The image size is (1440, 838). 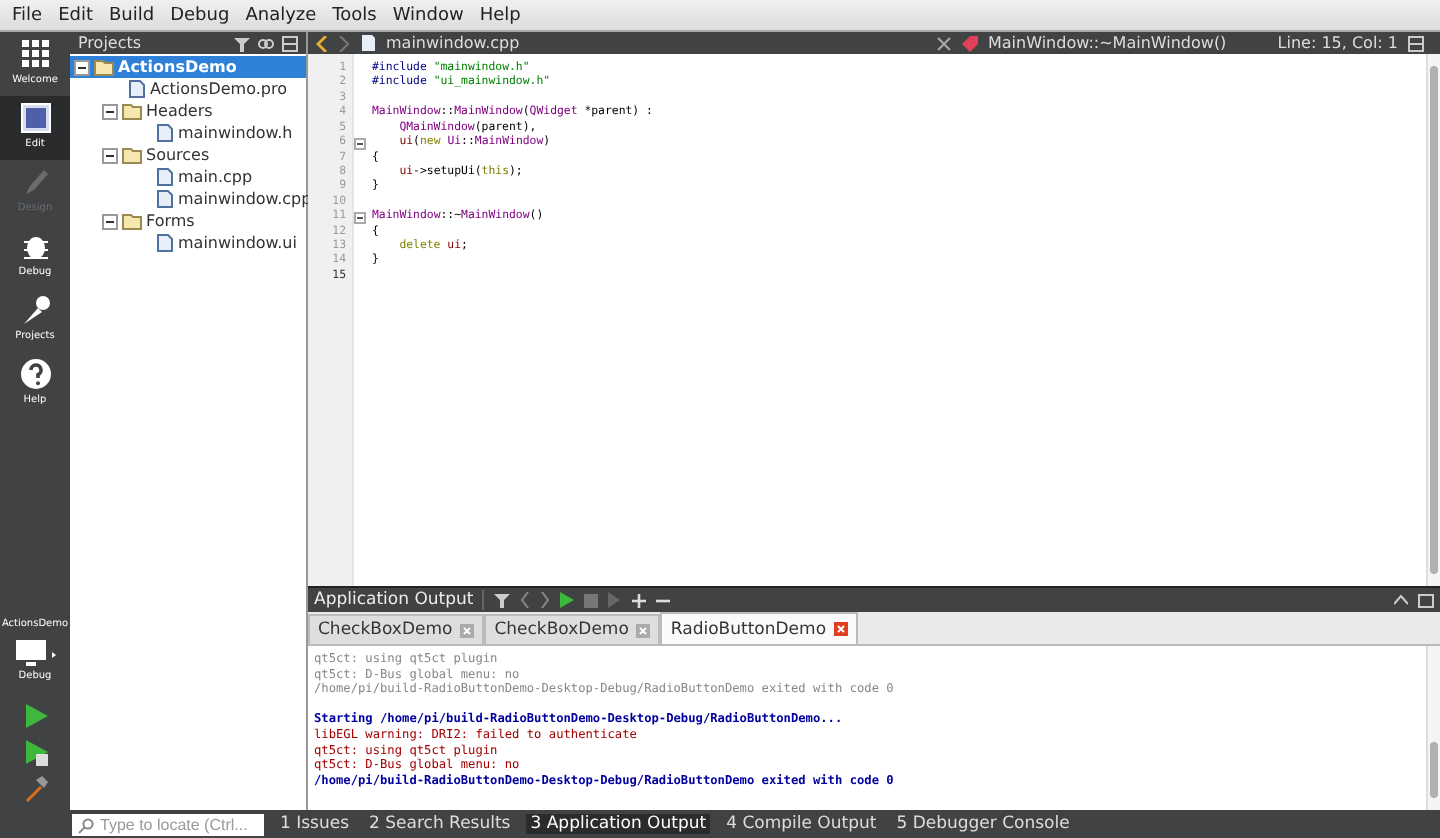 What do you see at coordinates (944, 43) in the screenshot?
I see `close-icon` at bounding box center [944, 43].